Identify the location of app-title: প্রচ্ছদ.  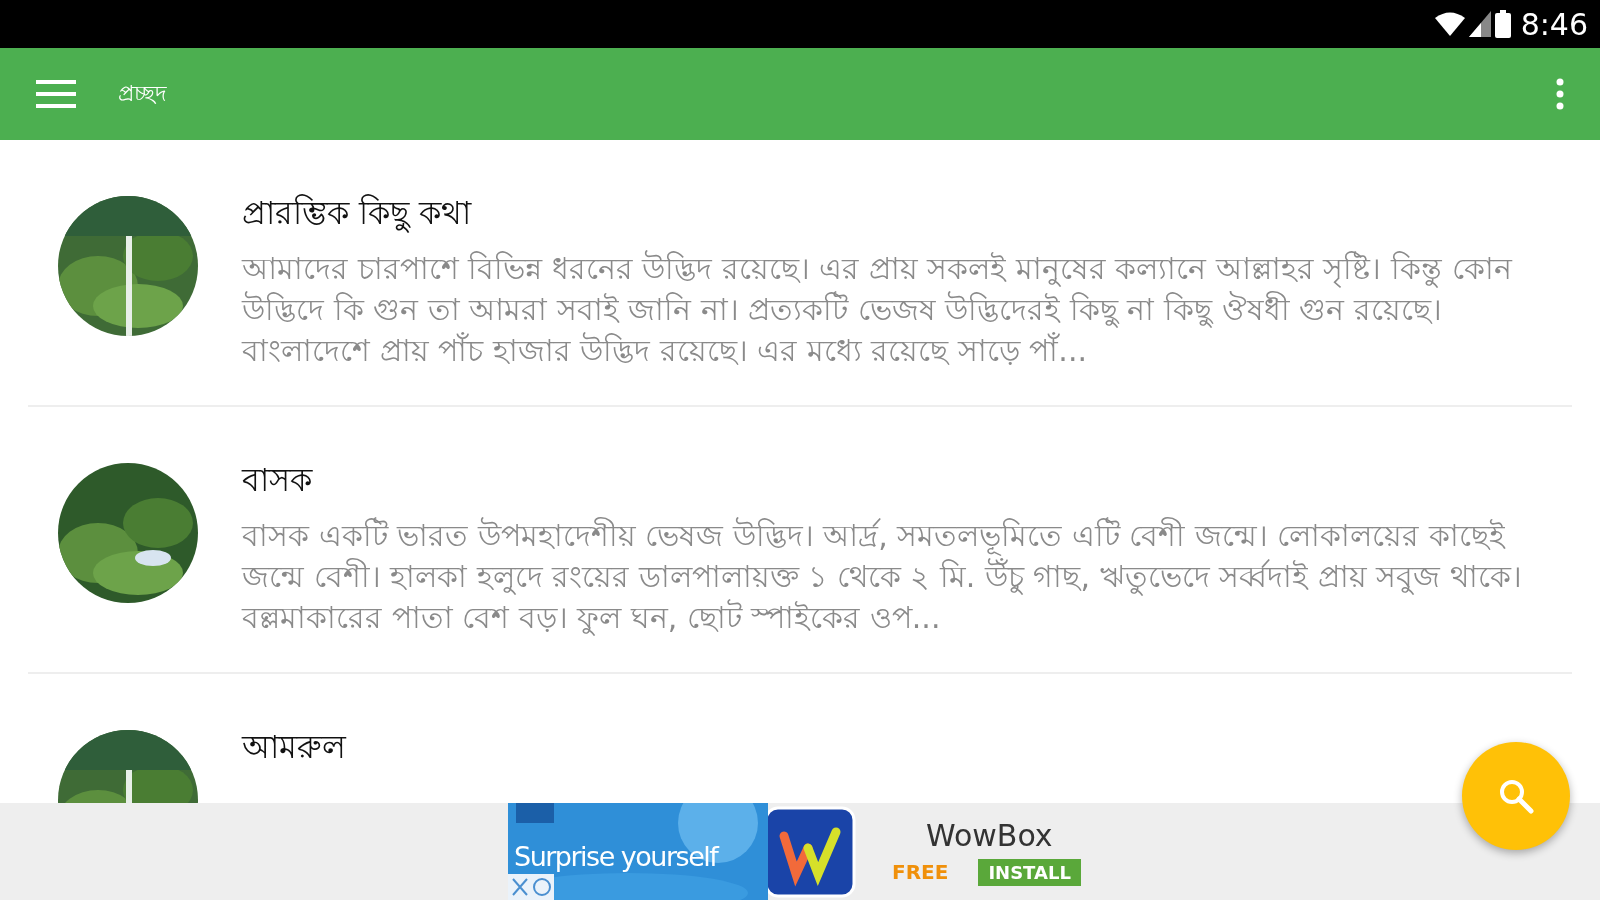
(143, 93).